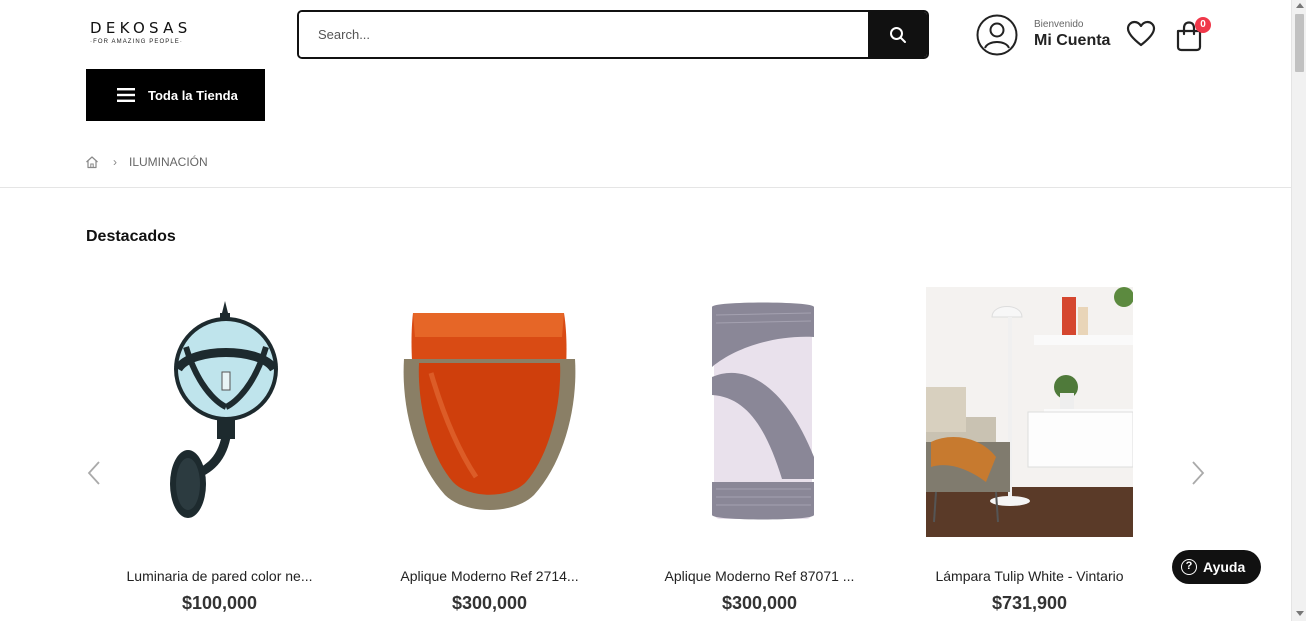 This screenshot has width=1306, height=621. I want to click on page-scrollbar, so click(1298, 310).